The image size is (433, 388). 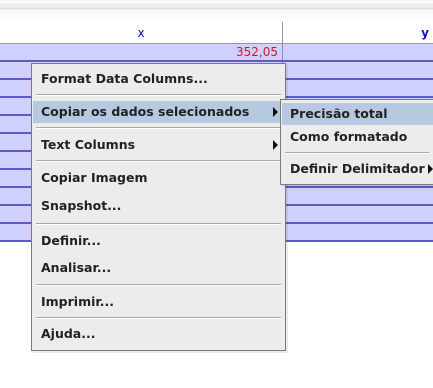 What do you see at coordinates (141, 52) in the screenshot?
I see `cell-x-value: 352,05` at bounding box center [141, 52].